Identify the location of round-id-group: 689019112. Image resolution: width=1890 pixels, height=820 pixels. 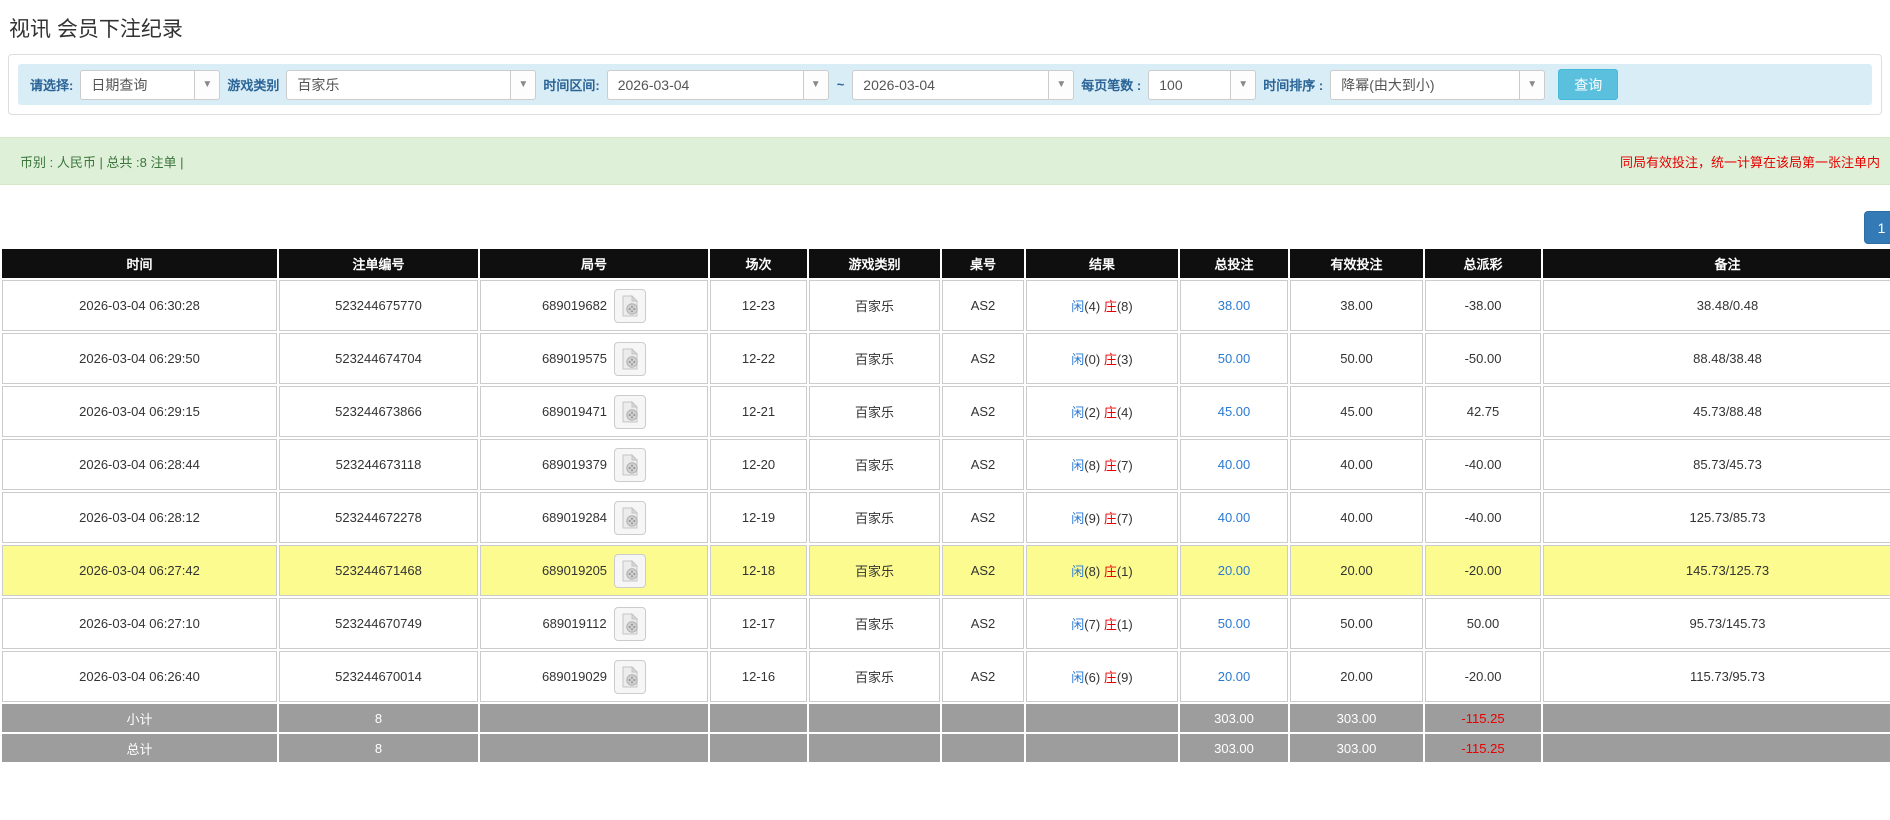
(594, 623).